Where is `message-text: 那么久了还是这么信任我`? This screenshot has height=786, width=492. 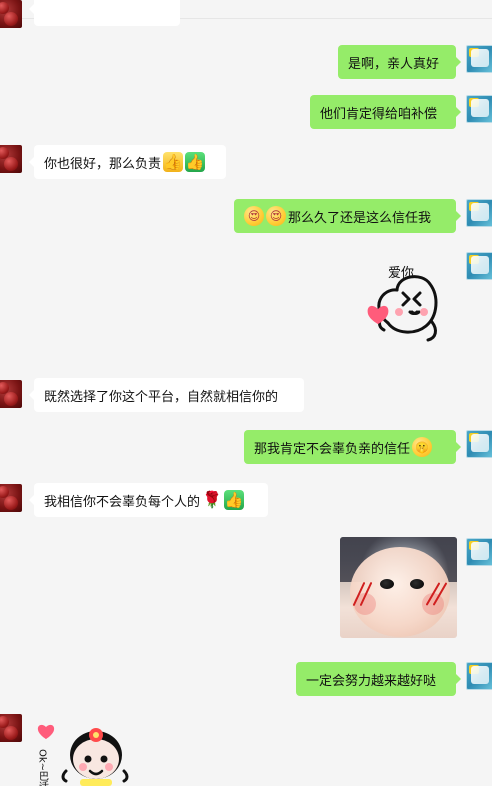 message-text: 那么久了还是这么信任我 is located at coordinates (360, 218).